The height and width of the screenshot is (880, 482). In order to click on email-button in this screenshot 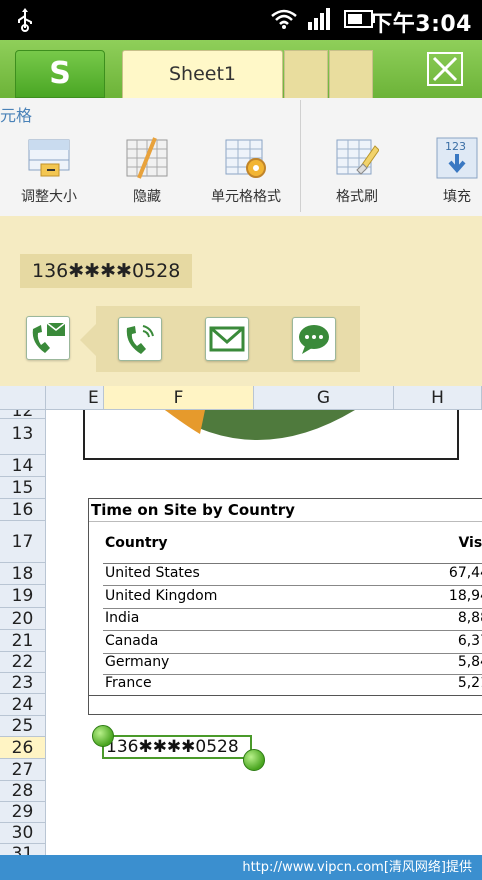, I will do `click(227, 339)`.